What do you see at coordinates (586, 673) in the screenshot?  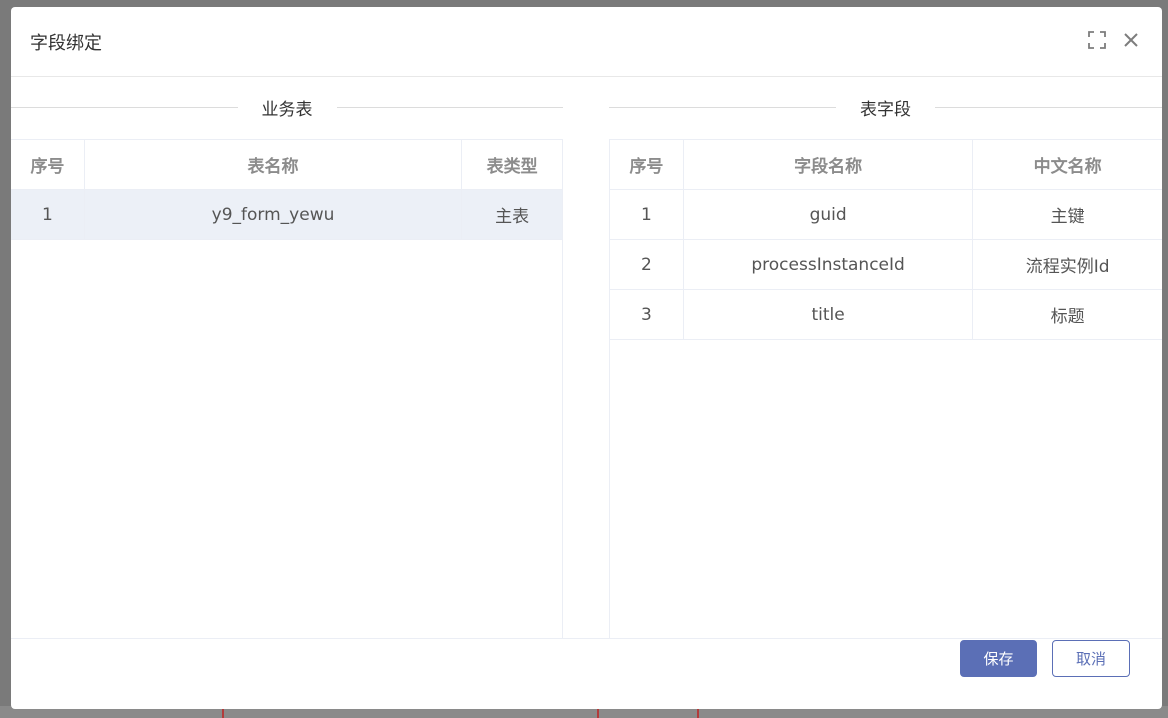 I see `dialog-footer: 保存 取消` at bounding box center [586, 673].